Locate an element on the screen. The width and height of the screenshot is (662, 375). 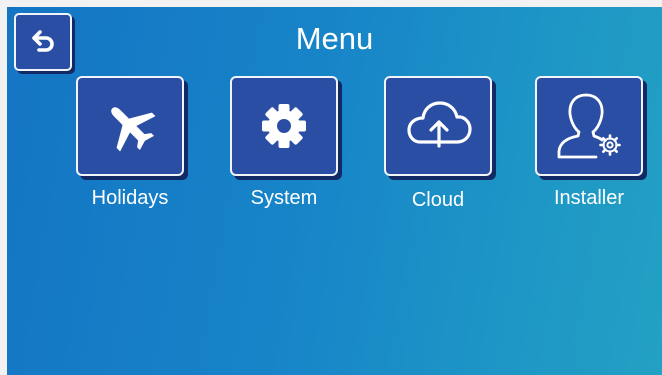
cloud-upload-icon is located at coordinates (438, 126).